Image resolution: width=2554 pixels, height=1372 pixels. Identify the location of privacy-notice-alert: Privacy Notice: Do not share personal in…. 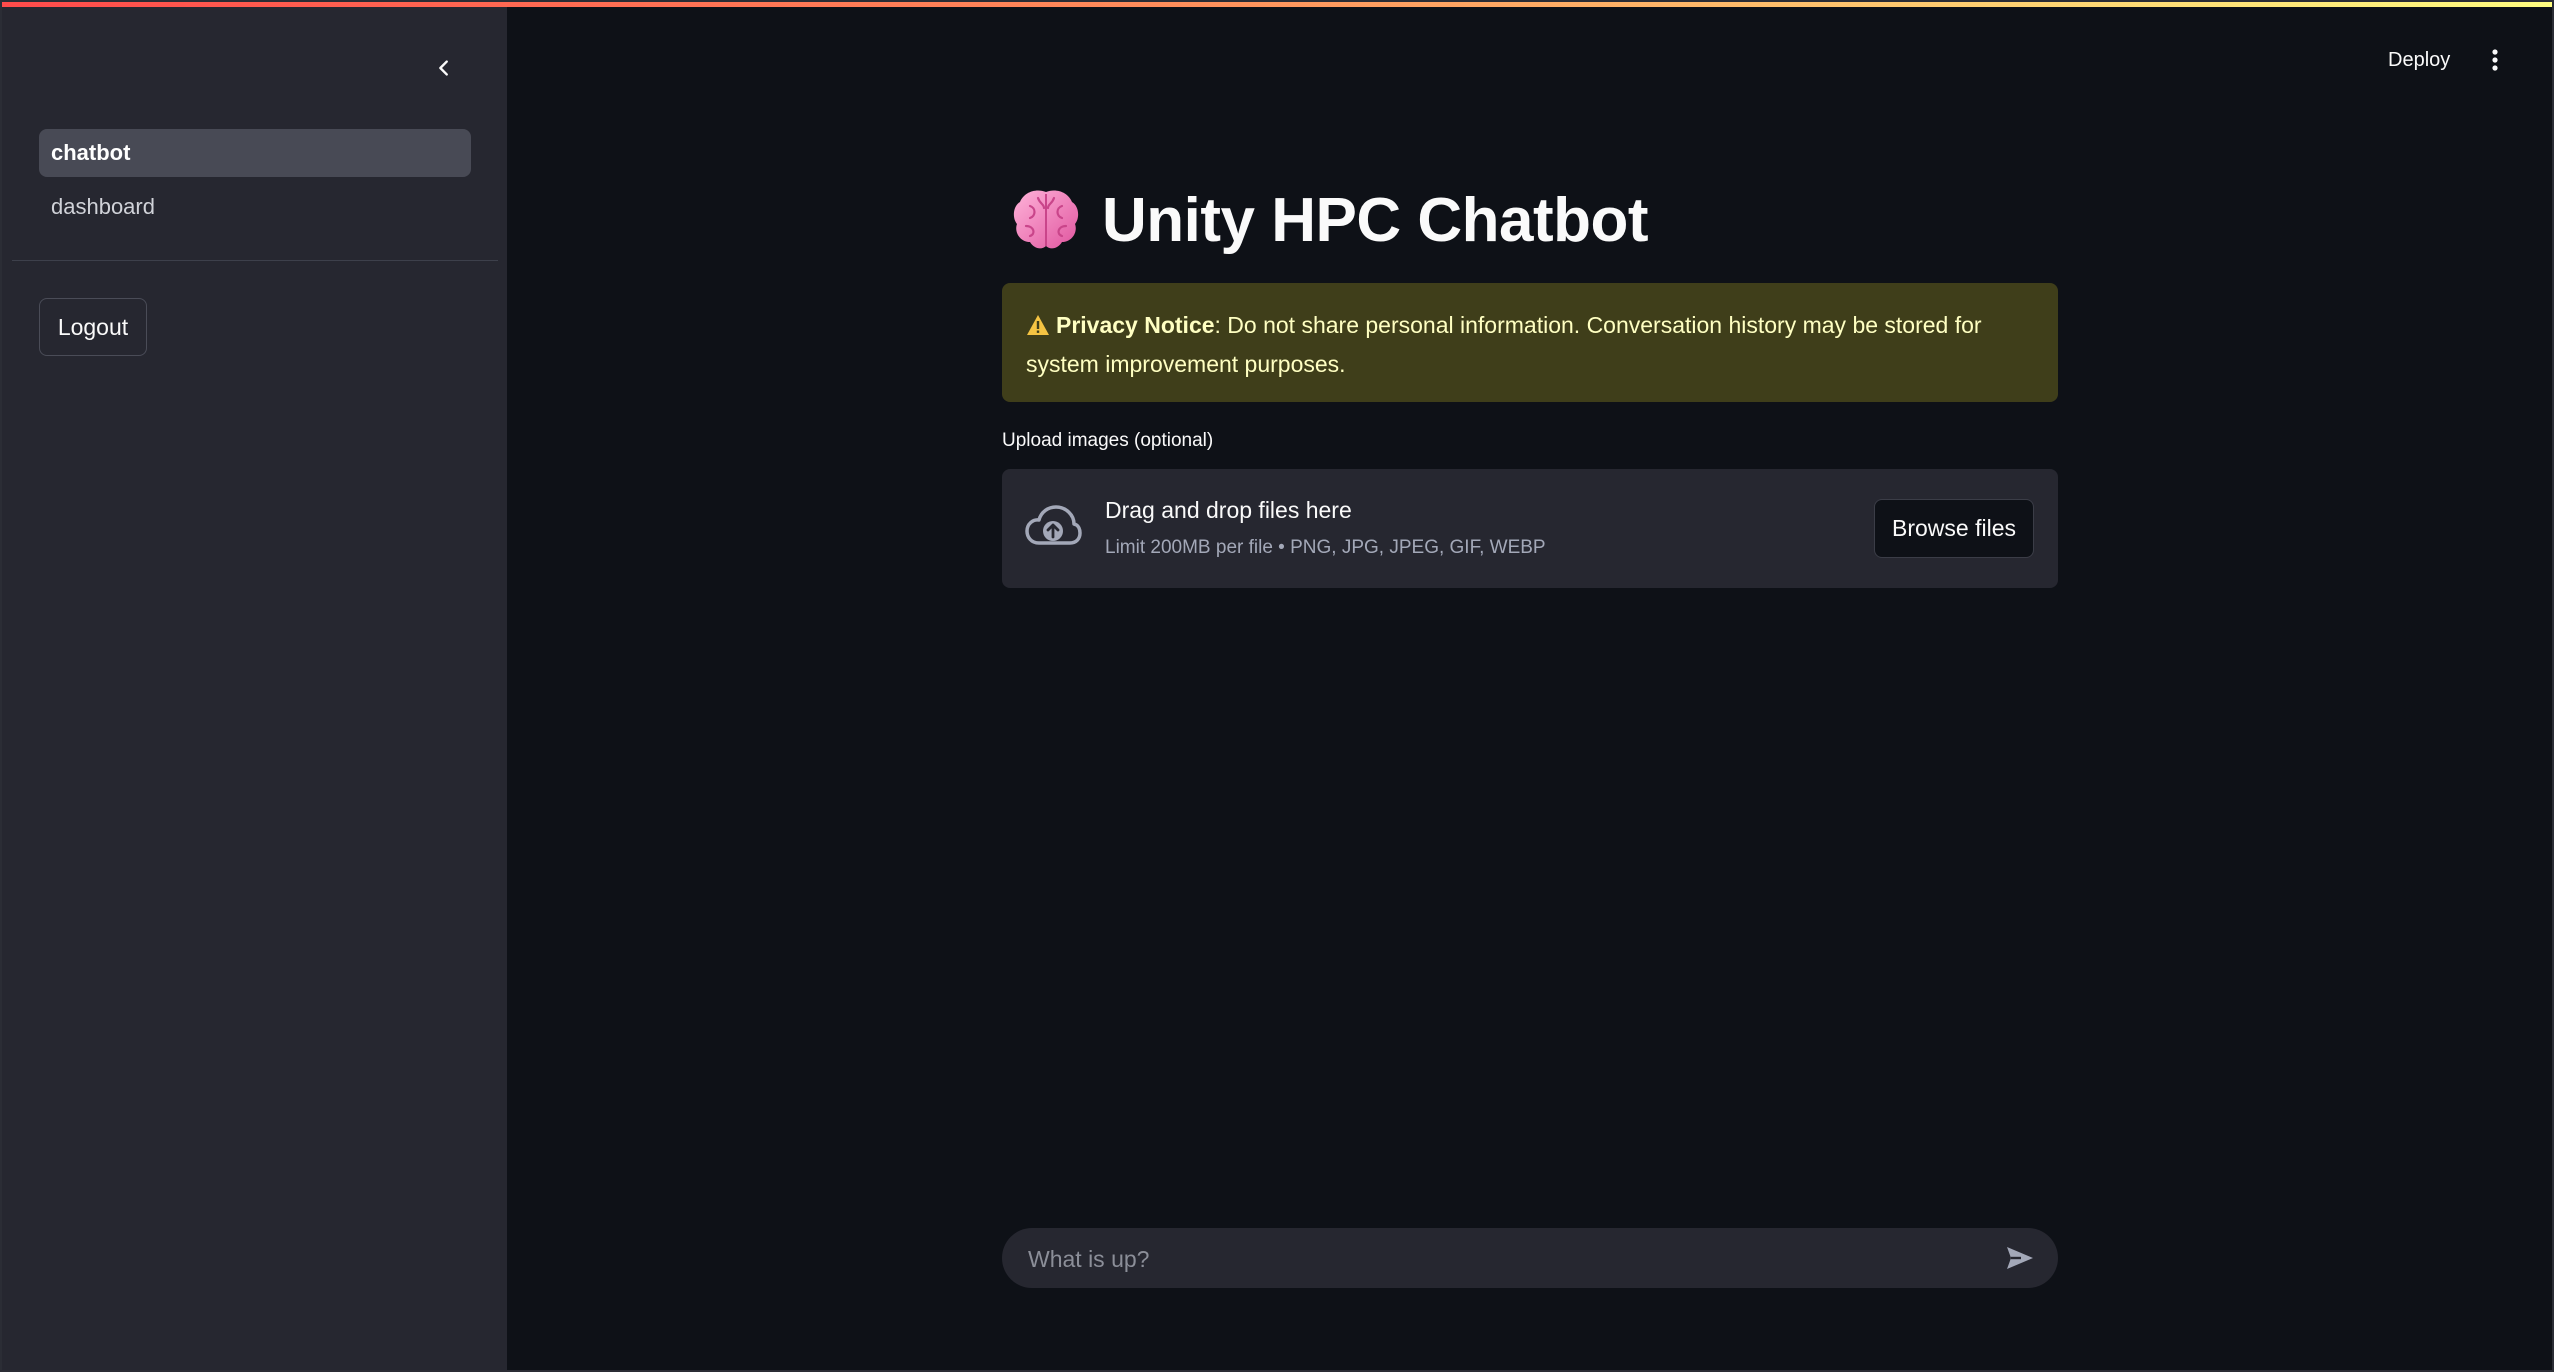
(1530, 342).